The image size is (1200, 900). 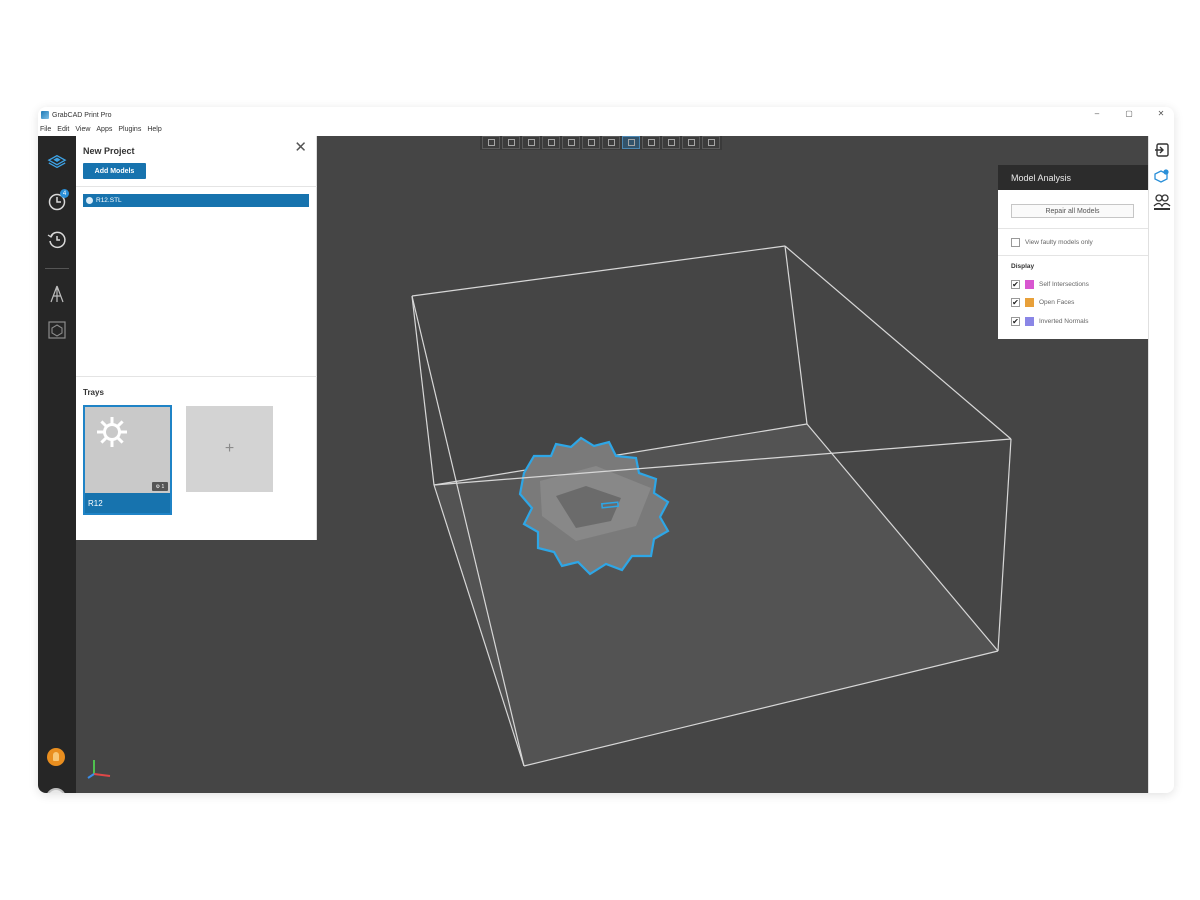 I want to click on title-bar: GrabCAD Print Pro – ▢ ✕, so click(x=606, y=115).